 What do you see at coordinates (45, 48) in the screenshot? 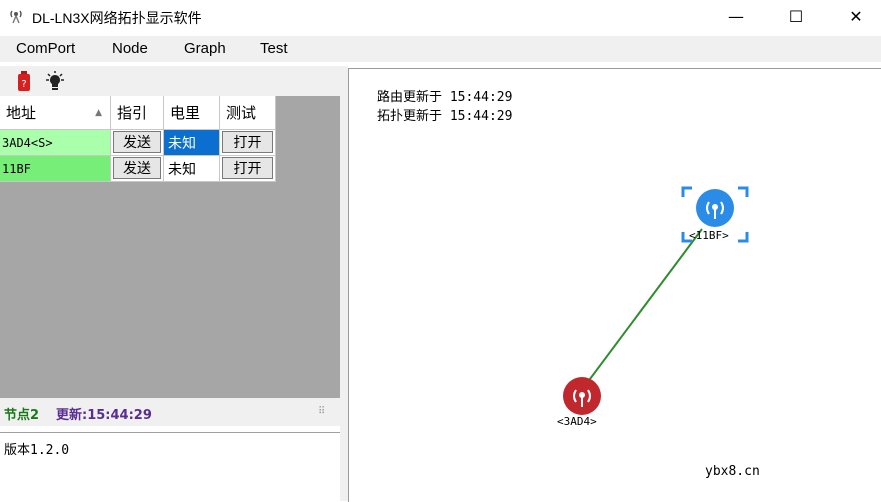
I see `menu-comport: ComPort` at bounding box center [45, 48].